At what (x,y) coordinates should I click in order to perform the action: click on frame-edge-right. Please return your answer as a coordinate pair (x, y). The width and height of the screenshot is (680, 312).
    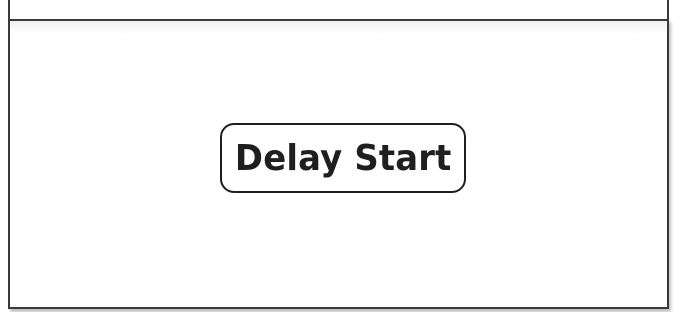
    Looking at the image, I should click on (668, 10).